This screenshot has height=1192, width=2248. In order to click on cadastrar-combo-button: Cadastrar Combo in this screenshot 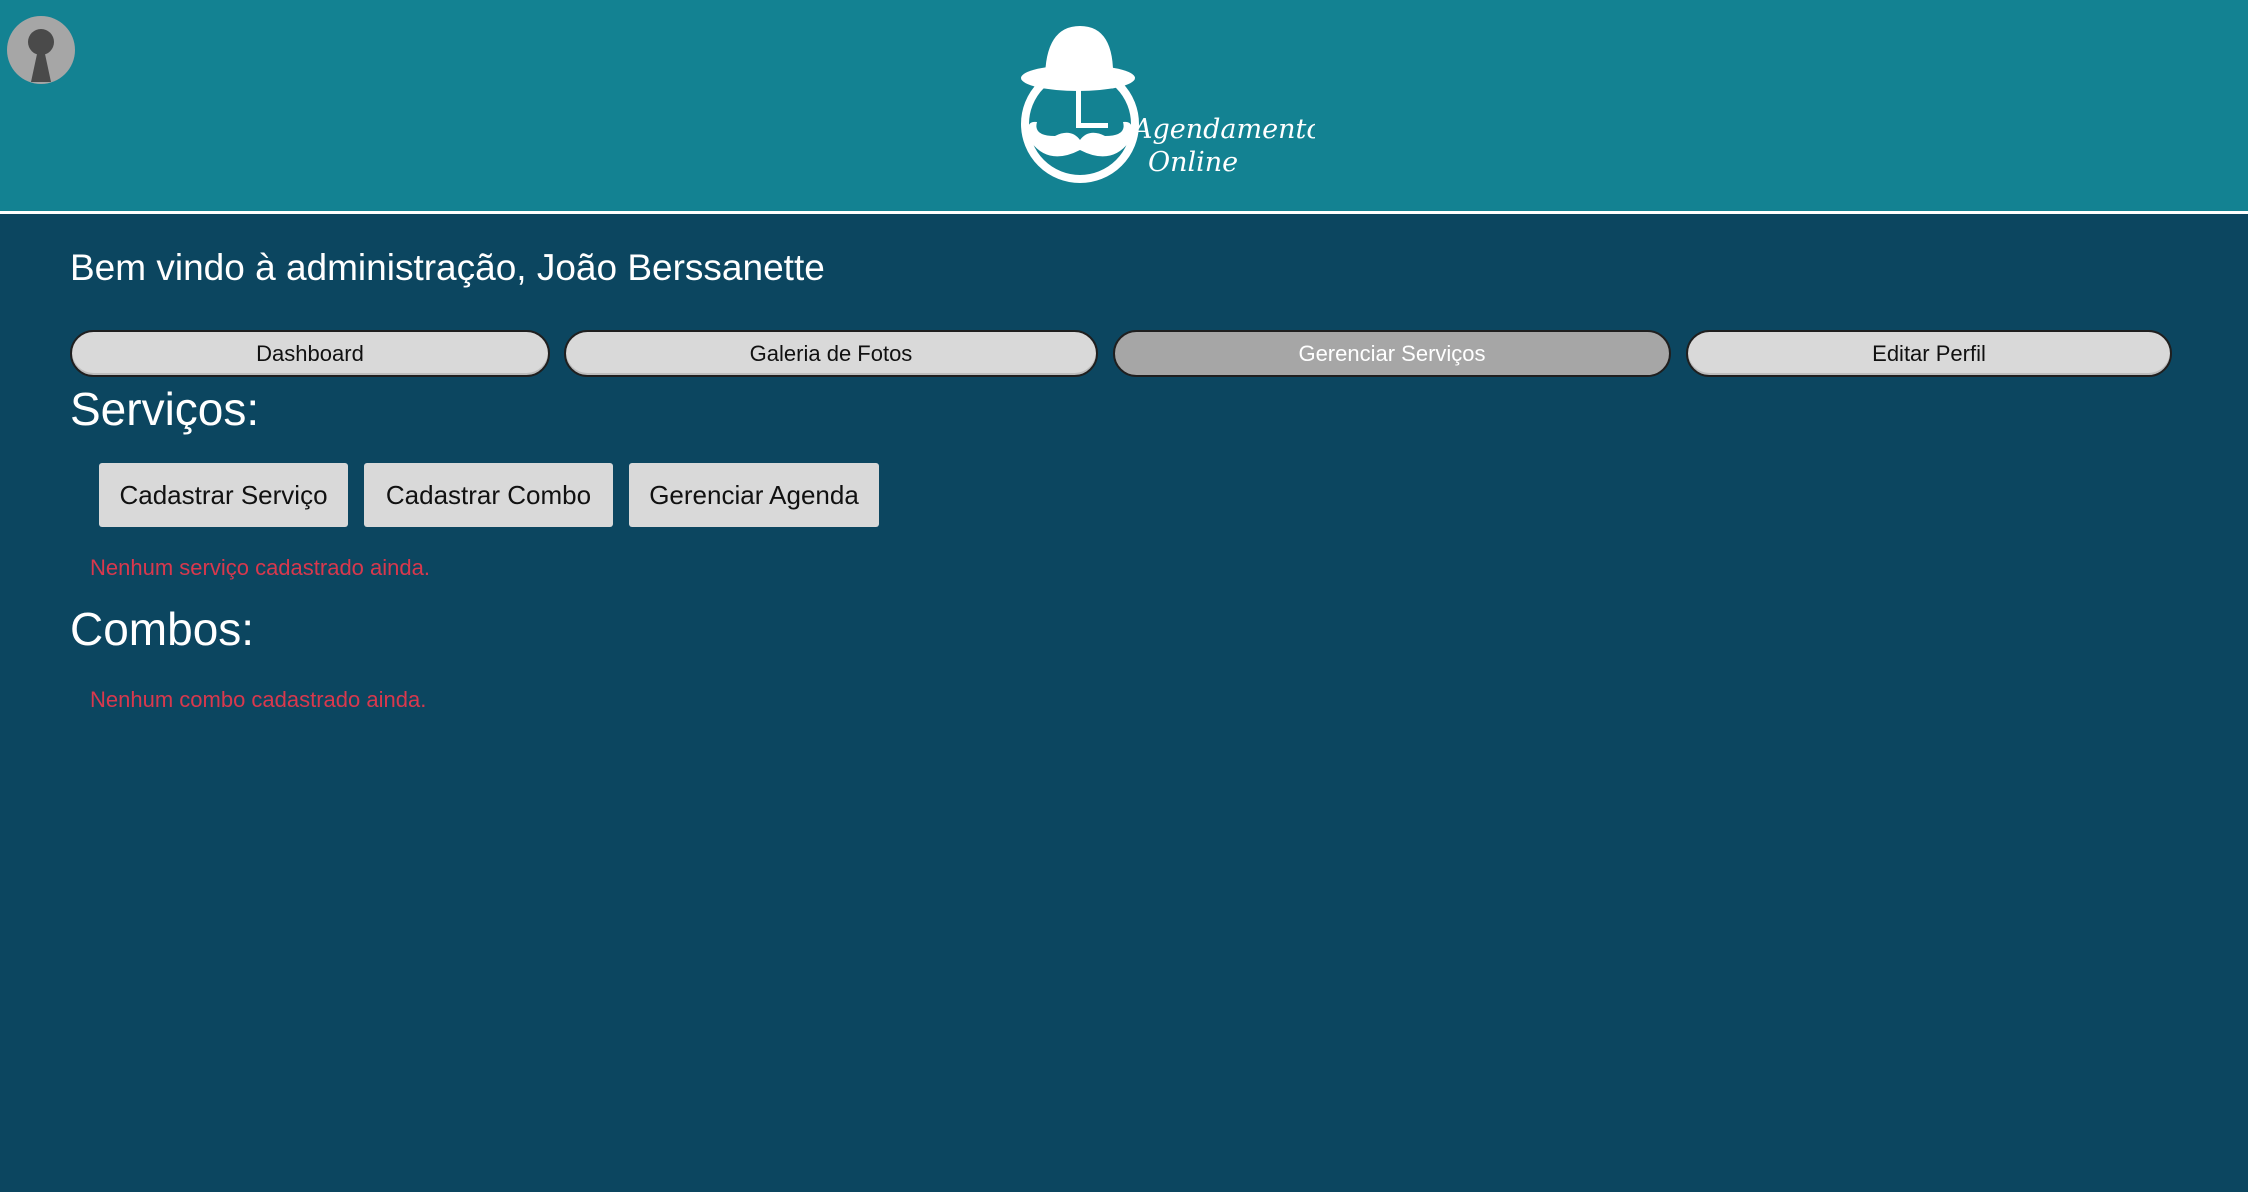, I will do `click(488, 495)`.